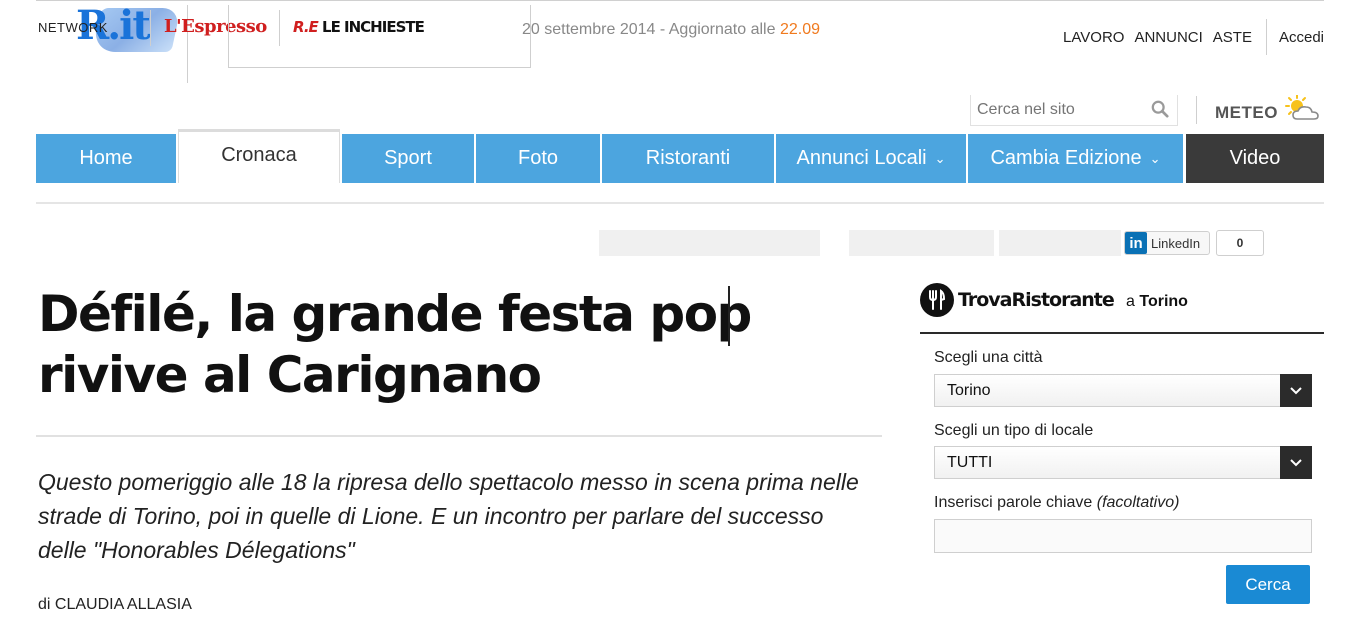  What do you see at coordinates (729, 316) in the screenshot?
I see `text-cursor` at bounding box center [729, 316].